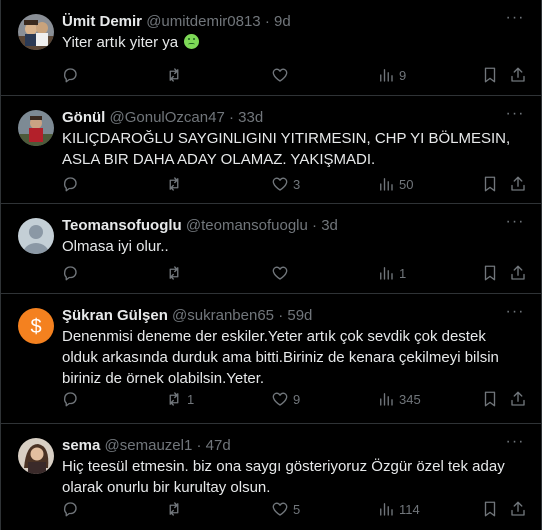  What do you see at coordinates (289, 42) in the screenshot?
I see `tweet-text: Yiter artık yiter ya` at bounding box center [289, 42].